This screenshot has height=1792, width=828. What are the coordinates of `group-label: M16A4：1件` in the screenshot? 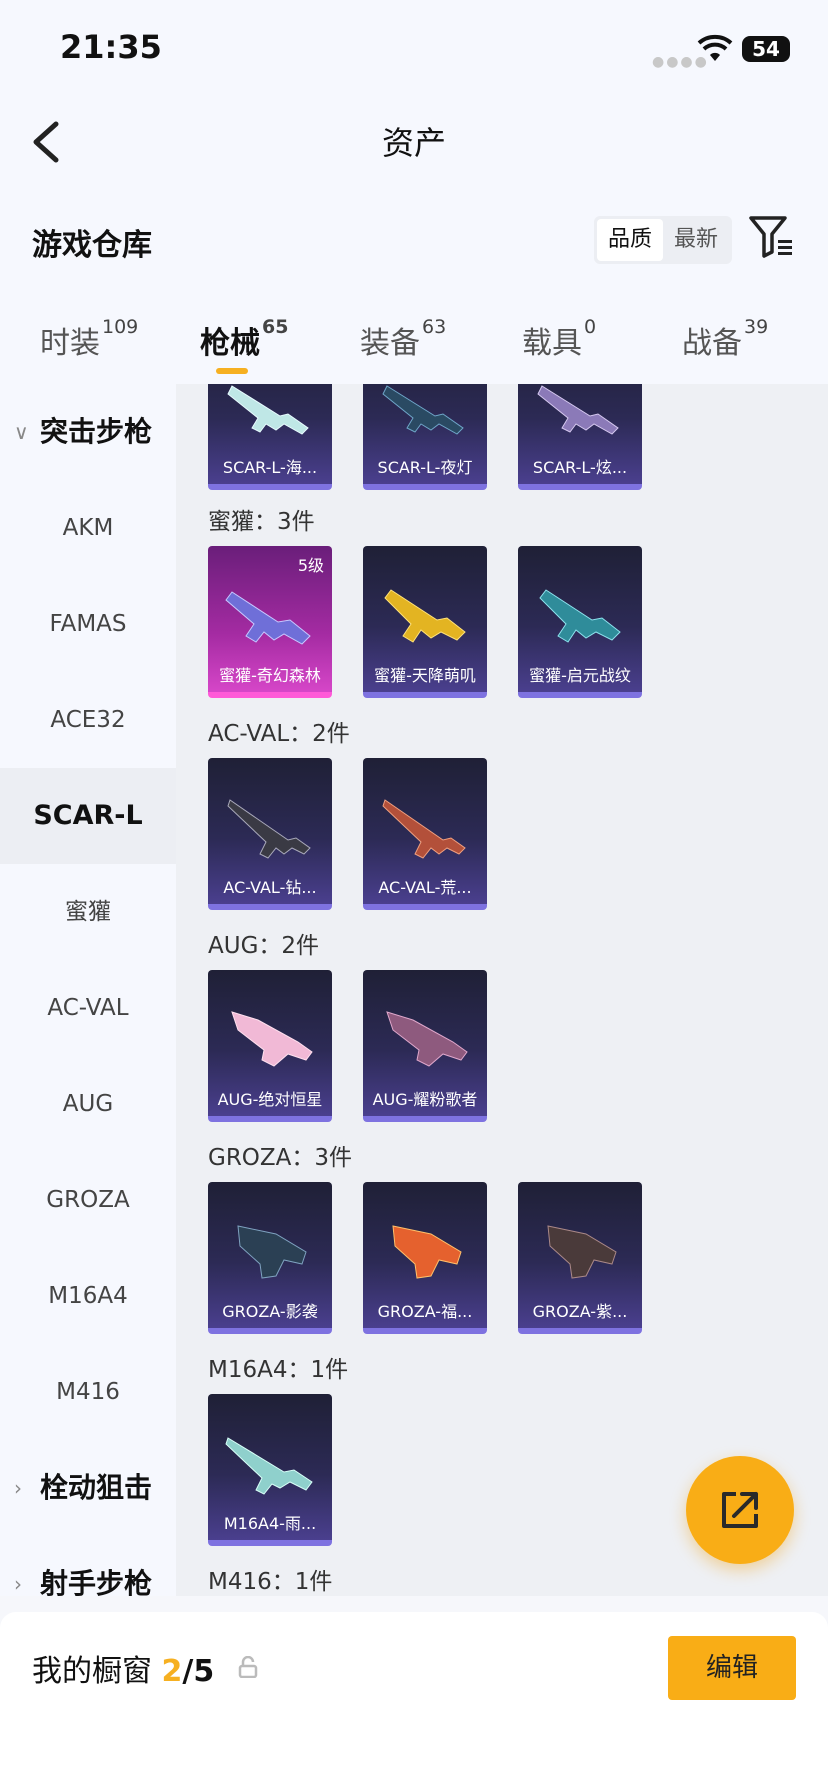 It's located at (278, 1370).